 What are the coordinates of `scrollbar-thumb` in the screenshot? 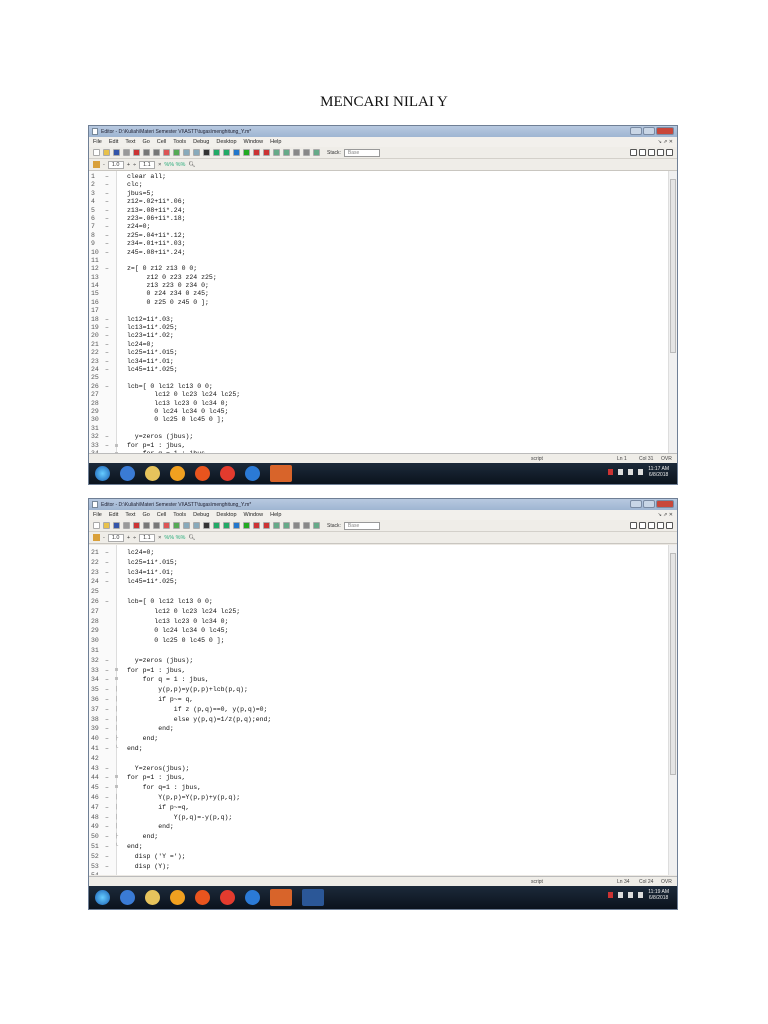 It's located at (673, 266).